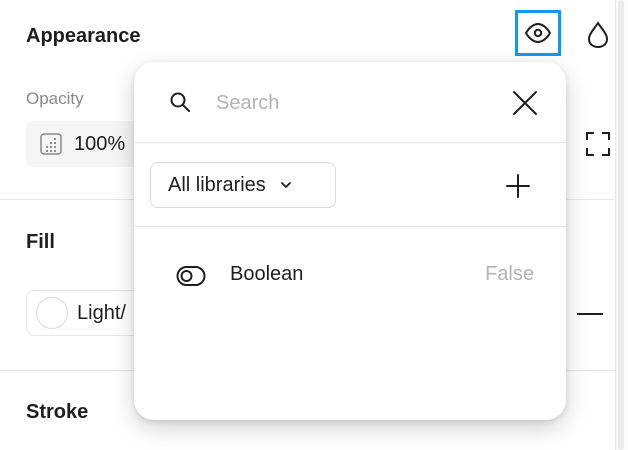 Image resolution: width=628 pixels, height=450 pixels. I want to click on search-input, so click(346, 103).